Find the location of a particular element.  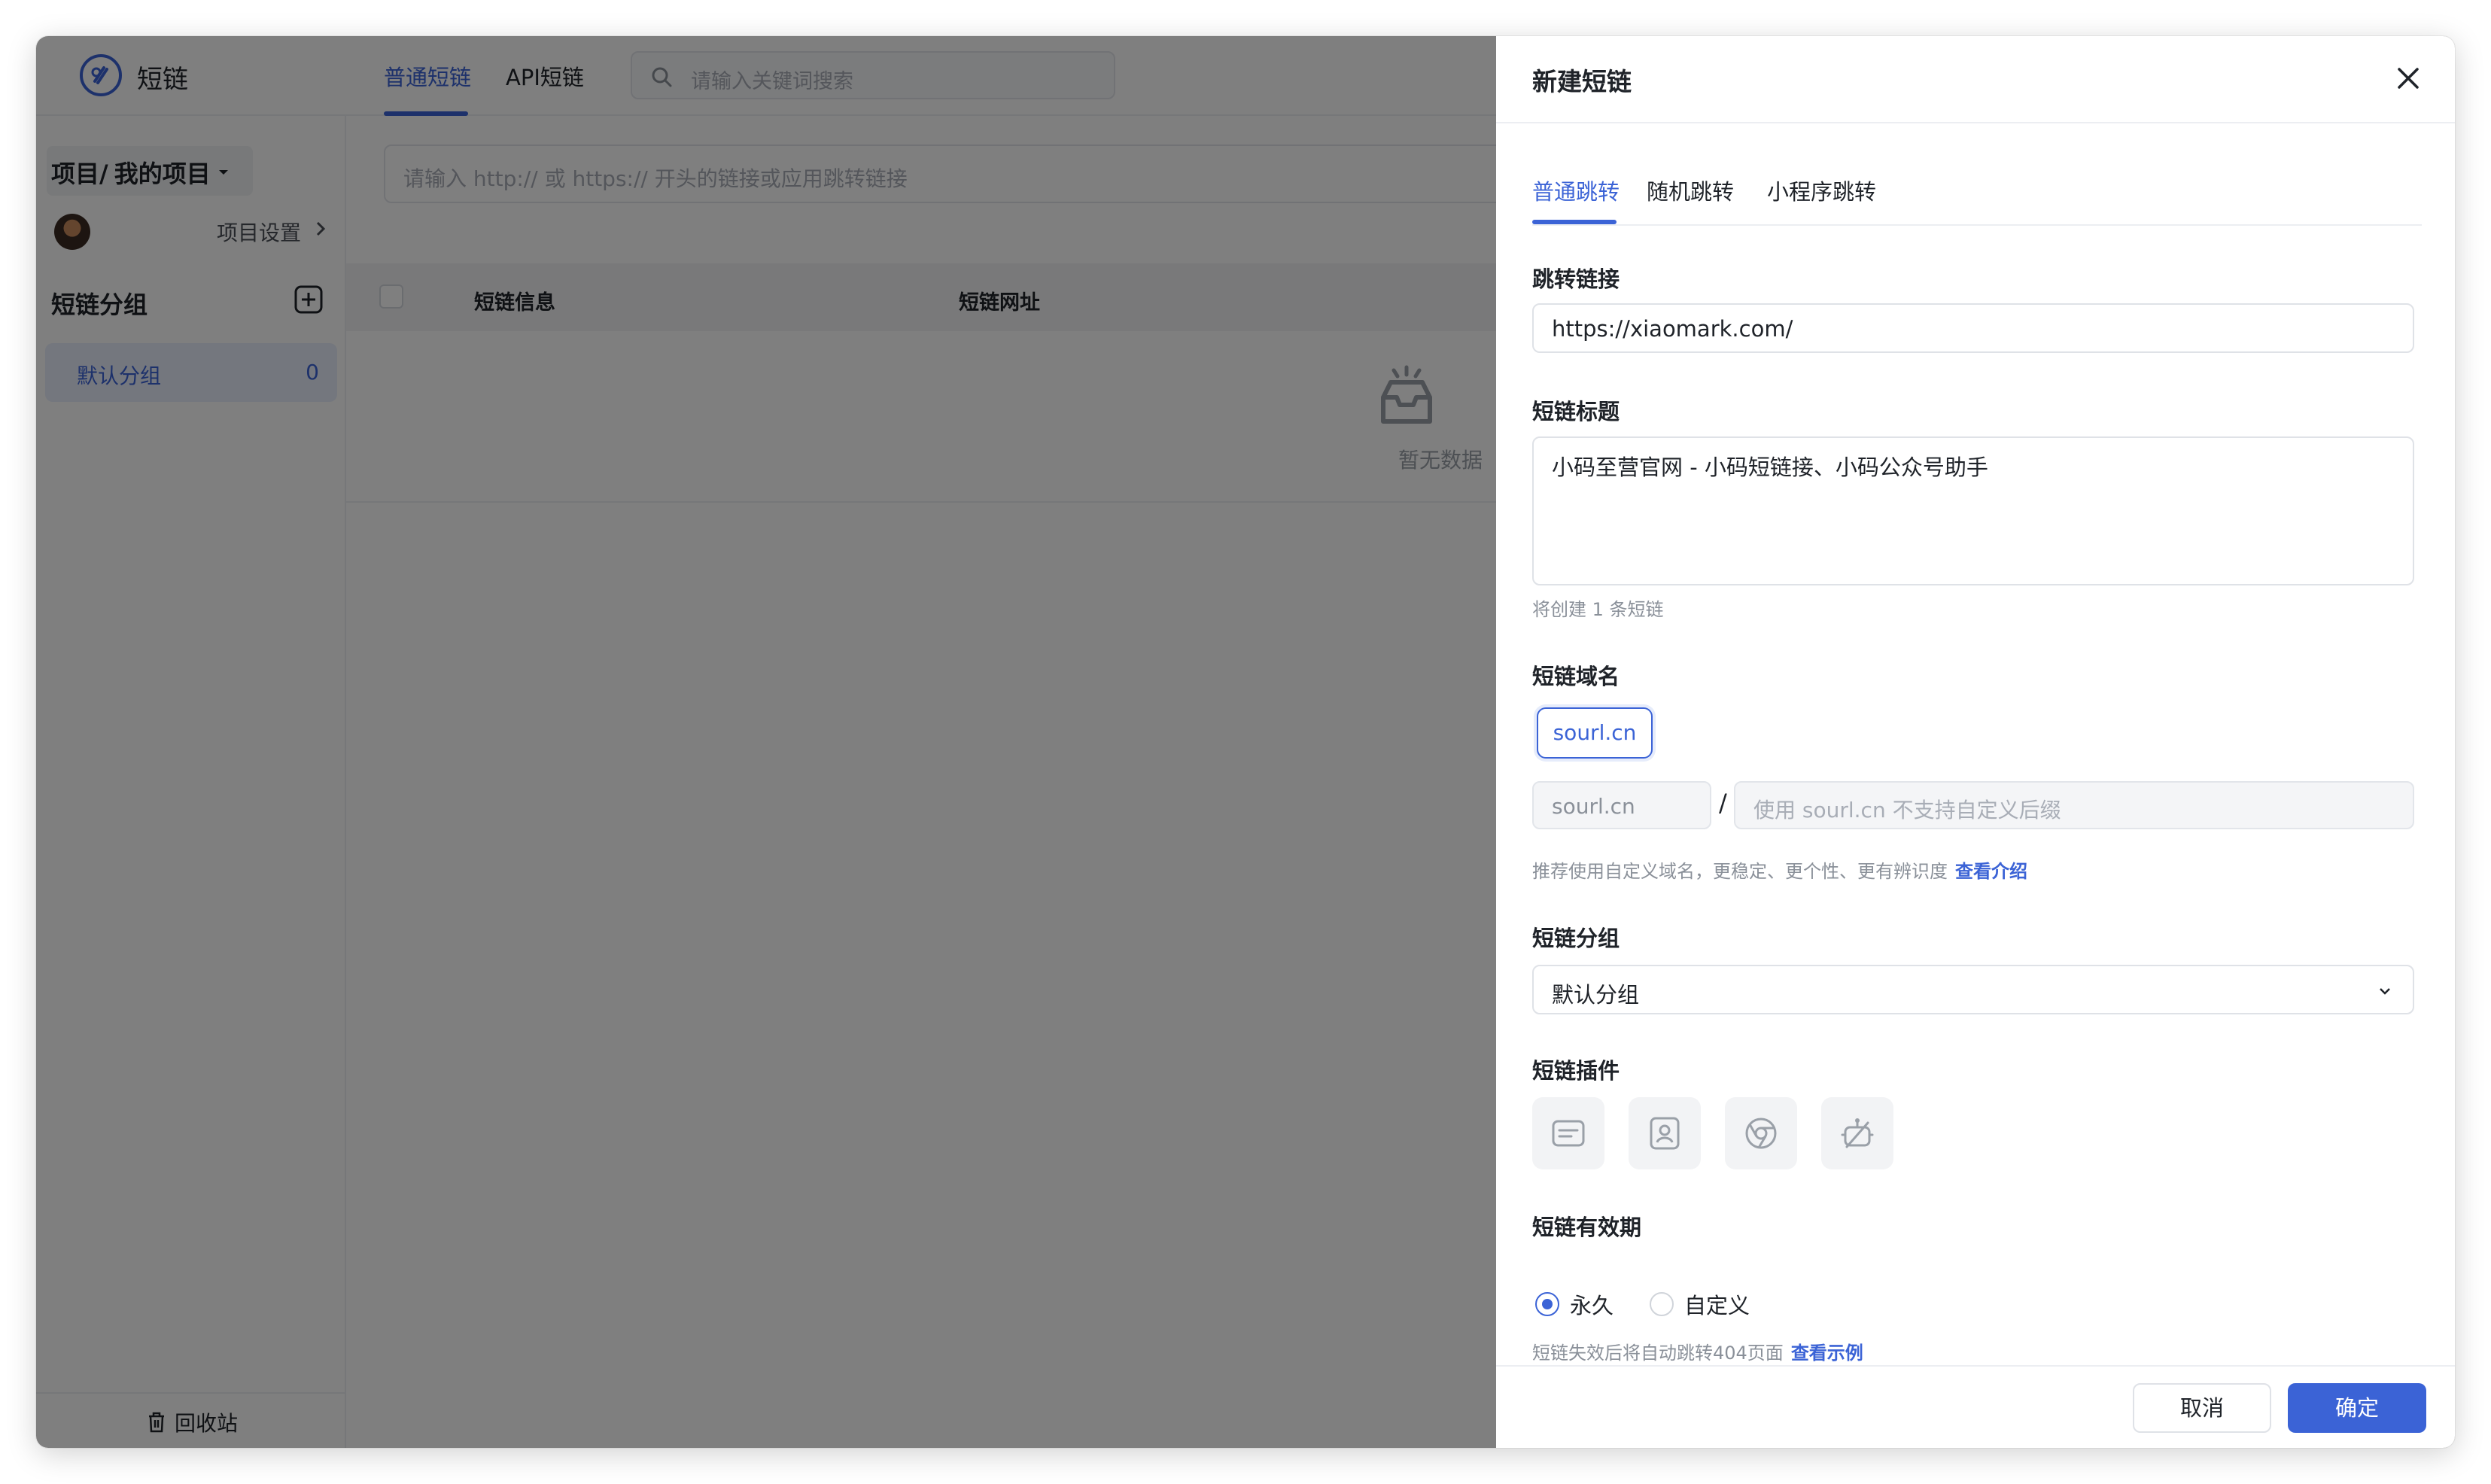

validity-example-link: 查看示例 is located at coordinates (1827, 1353).